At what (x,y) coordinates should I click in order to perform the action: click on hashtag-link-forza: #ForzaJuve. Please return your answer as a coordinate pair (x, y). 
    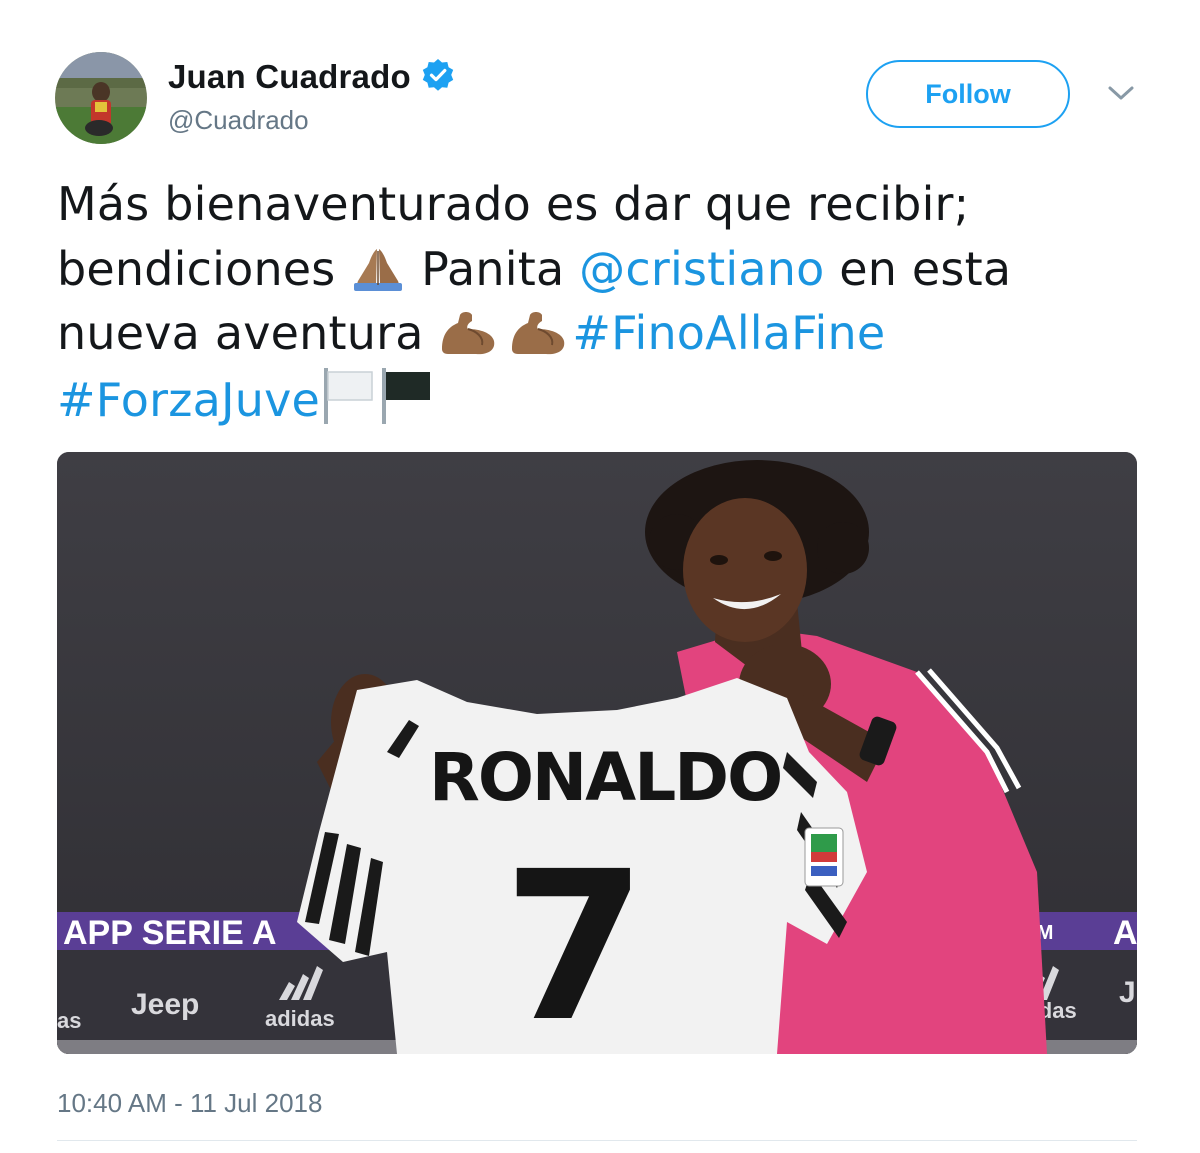
    Looking at the image, I should click on (188, 400).